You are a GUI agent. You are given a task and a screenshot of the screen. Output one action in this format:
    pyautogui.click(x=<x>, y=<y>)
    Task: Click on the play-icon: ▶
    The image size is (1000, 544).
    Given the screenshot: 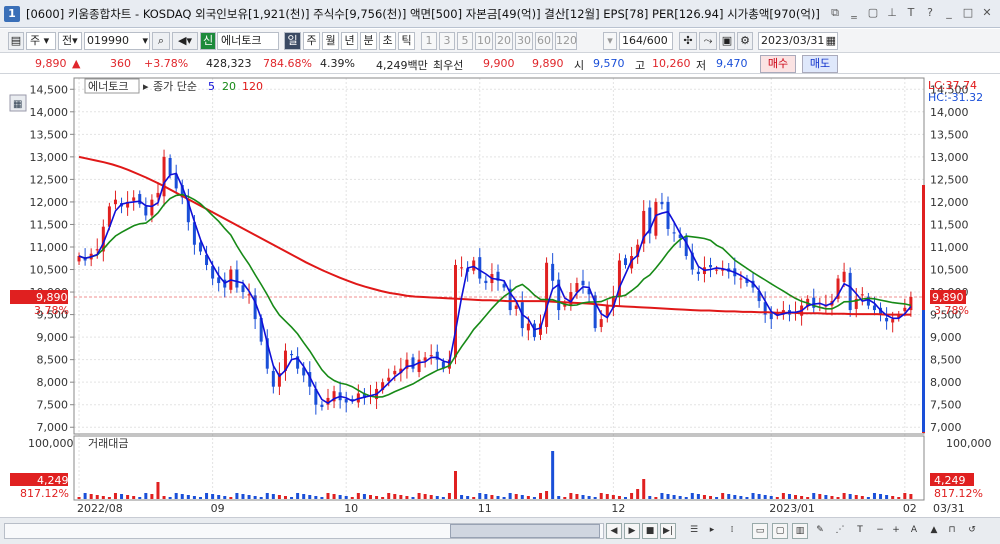 What is the action you would take?
    pyautogui.click(x=632, y=531)
    